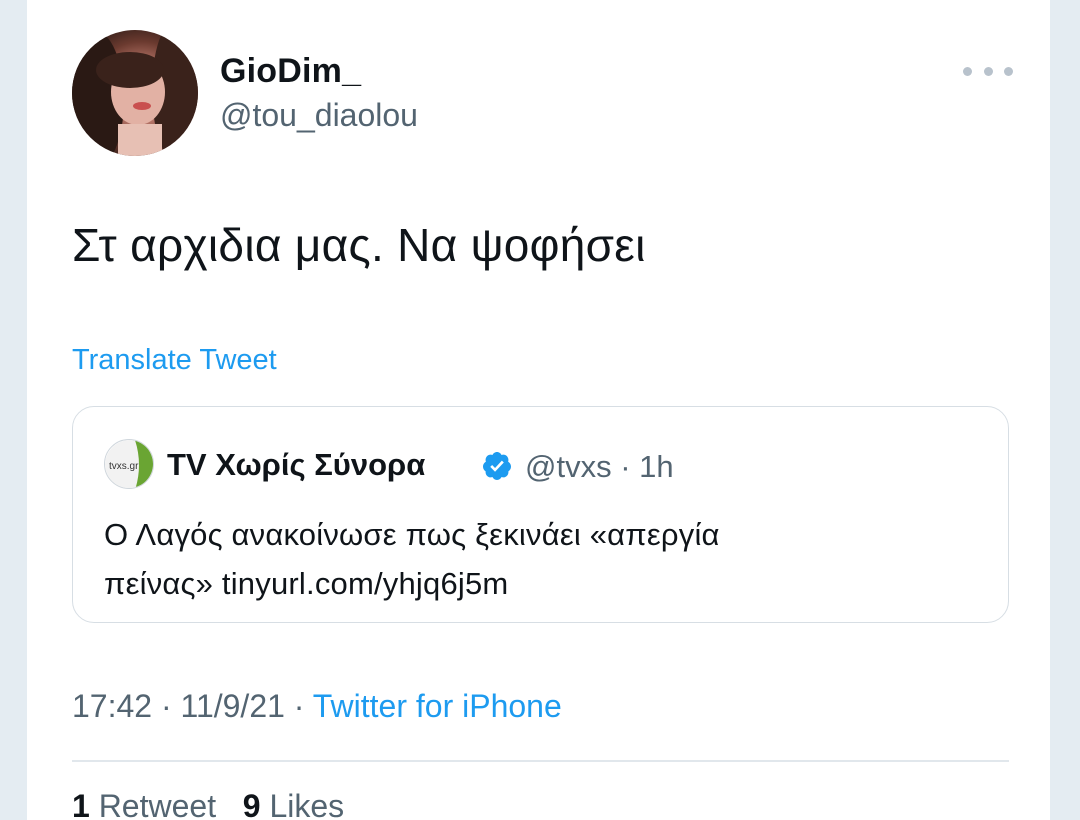 The height and width of the screenshot is (820, 1080). Describe the element at coordinates (188, 706) in the screenshot. I see `tweet-timestamp: 17:42 · 11/9/21 ·` at that location.